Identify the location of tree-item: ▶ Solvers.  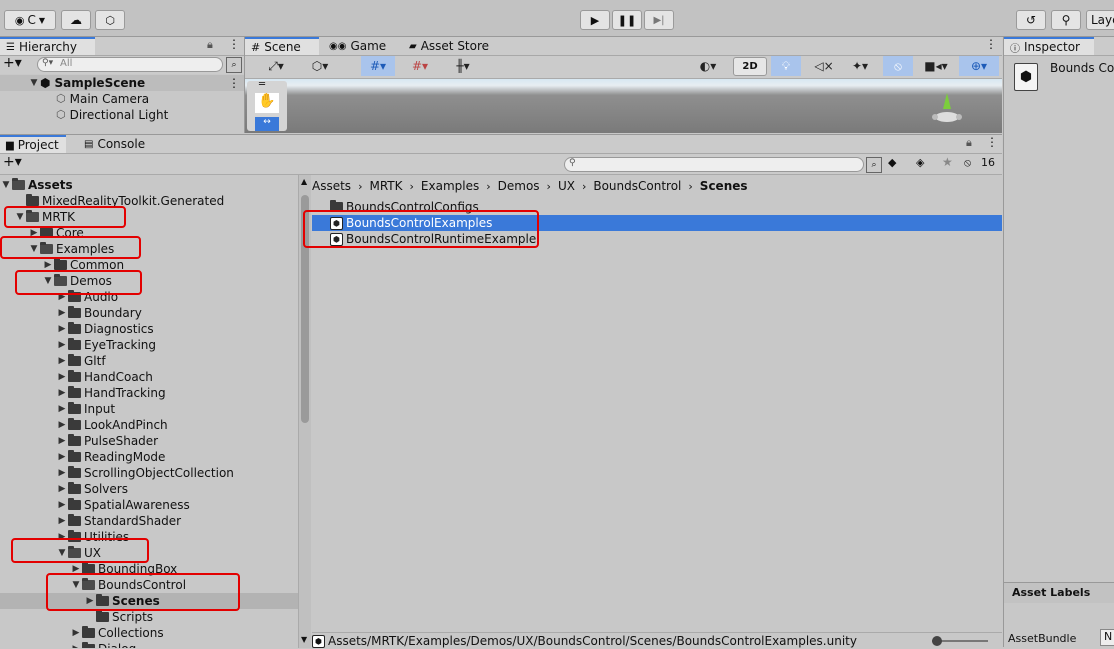
(149, 489).